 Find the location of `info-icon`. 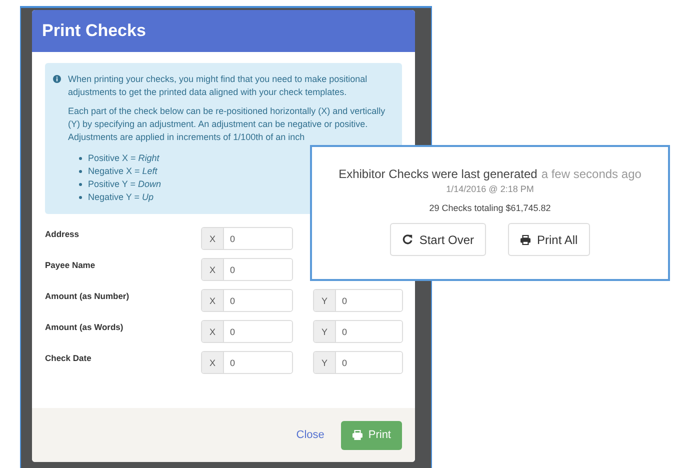

info-icon is located at coordinates (57, 79).